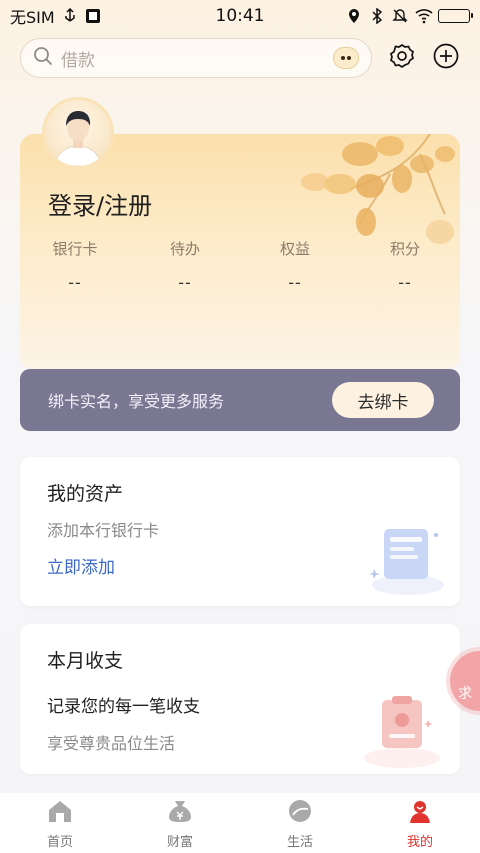 The width and height of the screenshot is (480, 853). I want to click on settings-button, so click(402, 58).